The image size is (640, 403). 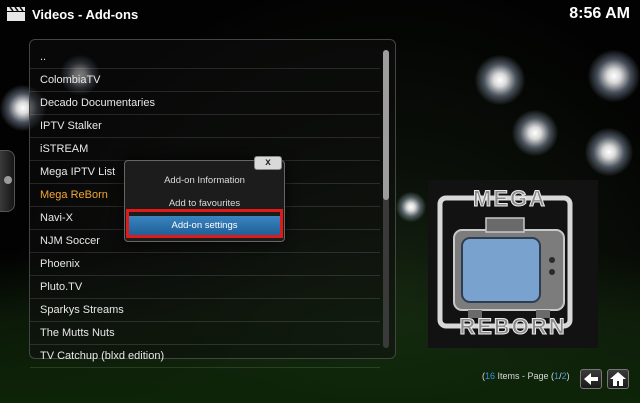 I want to click on back-button, so click(x=591, y=379).